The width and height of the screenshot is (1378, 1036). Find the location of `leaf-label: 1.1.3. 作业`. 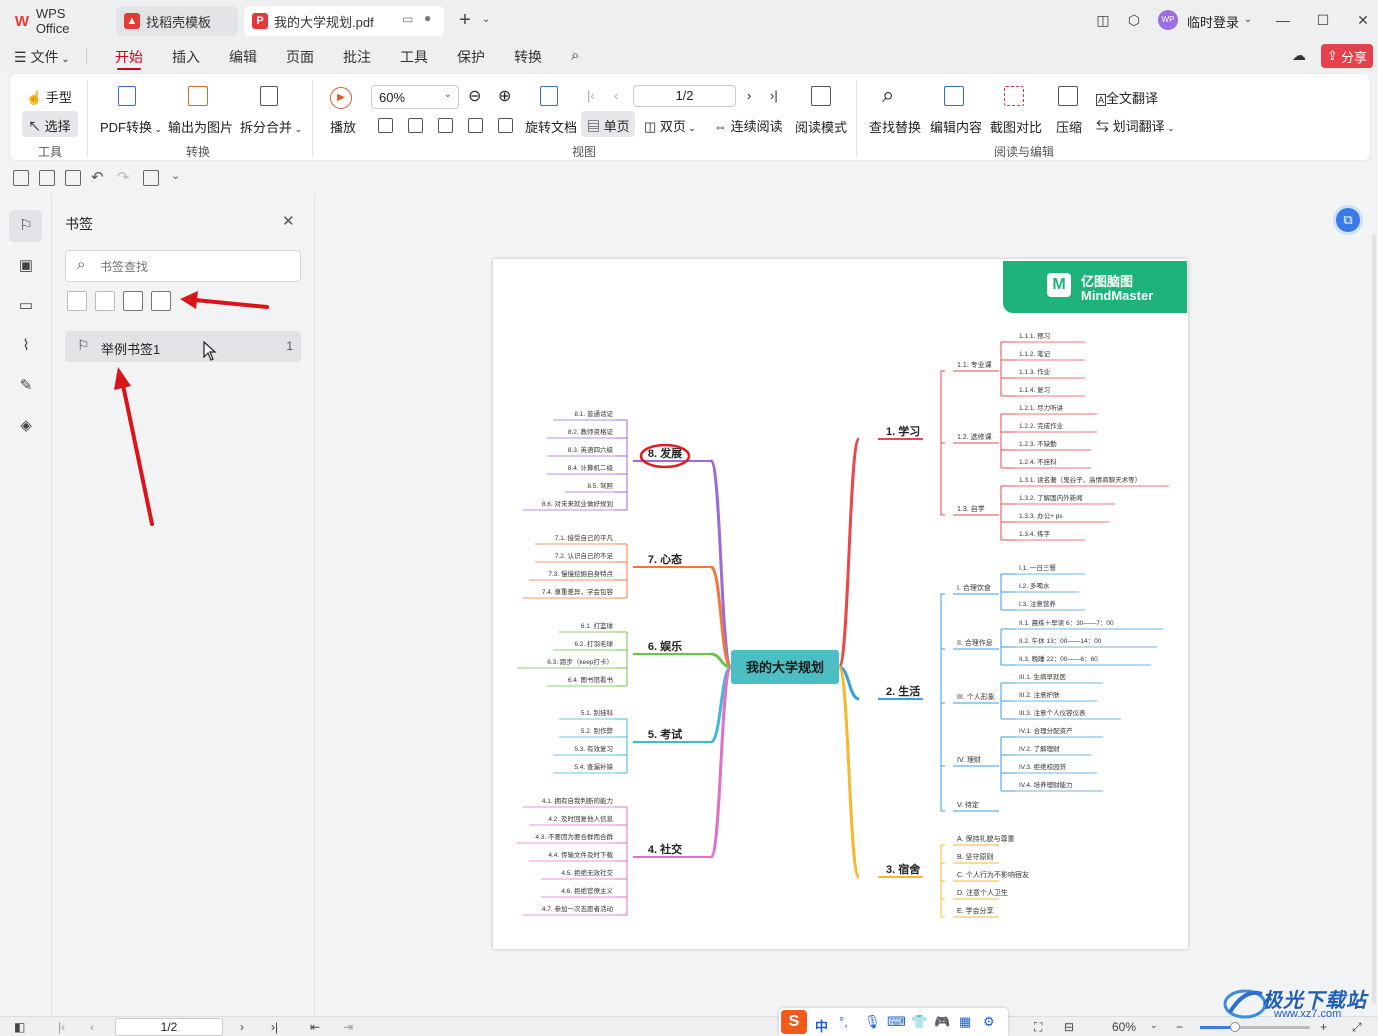

leaf-label: 1.1.3. 作业 is located at coordinates (1035, 371).